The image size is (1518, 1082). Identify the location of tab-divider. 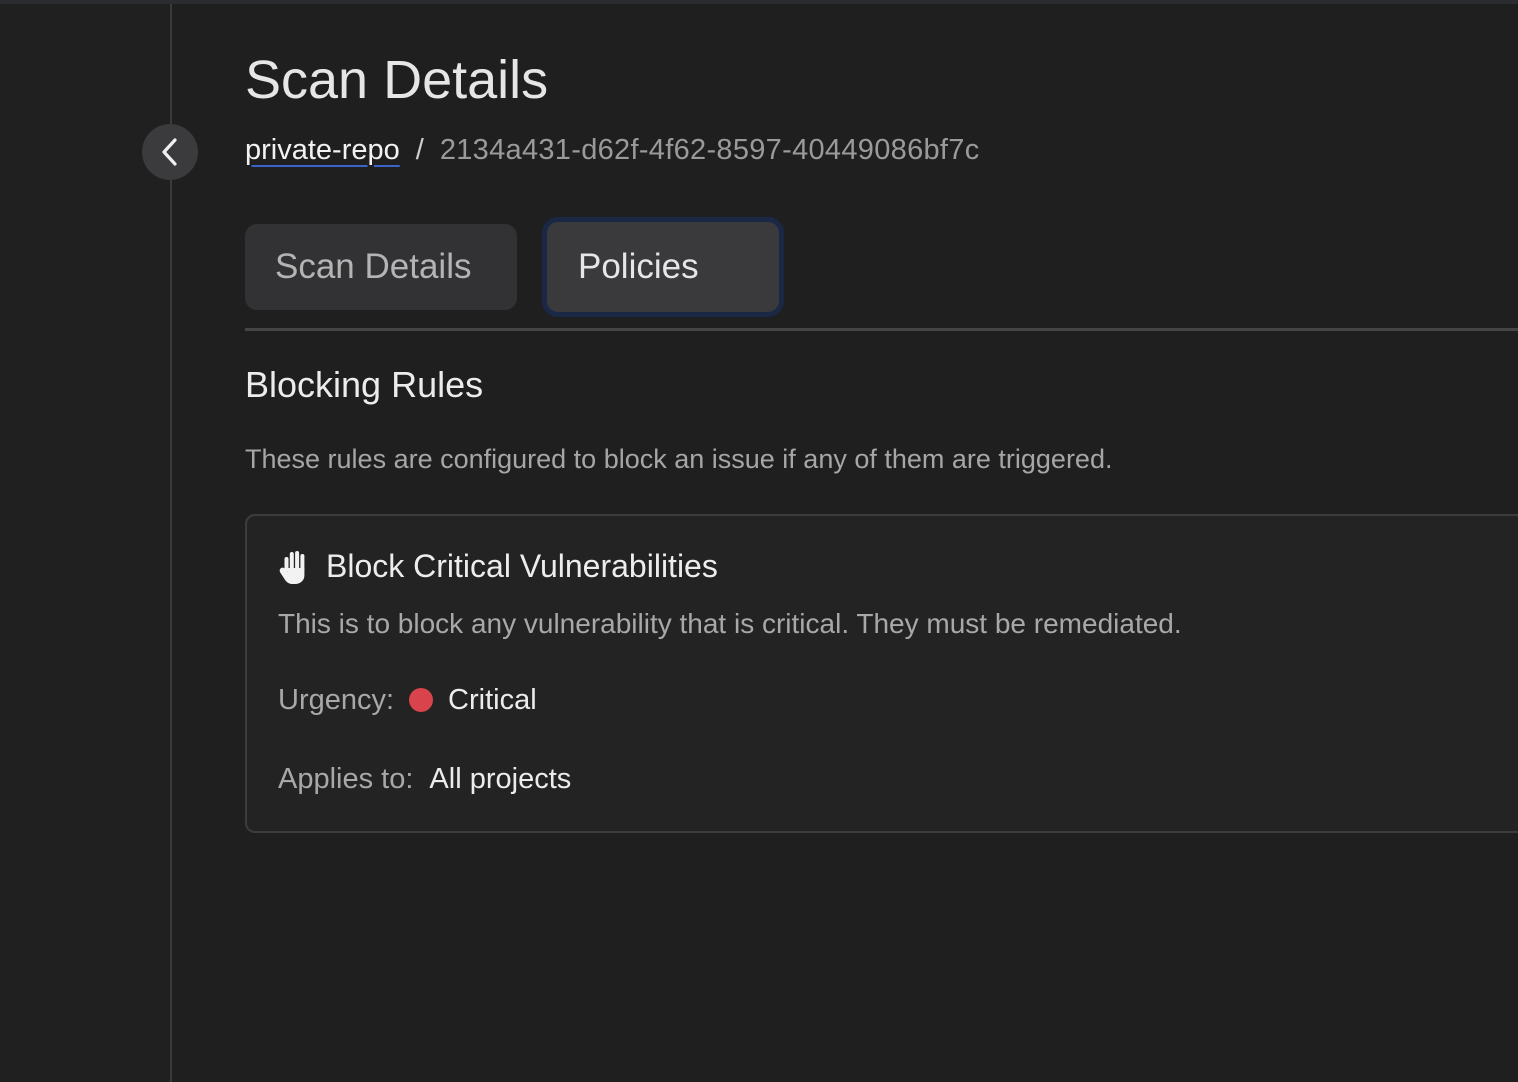
(881, 329).